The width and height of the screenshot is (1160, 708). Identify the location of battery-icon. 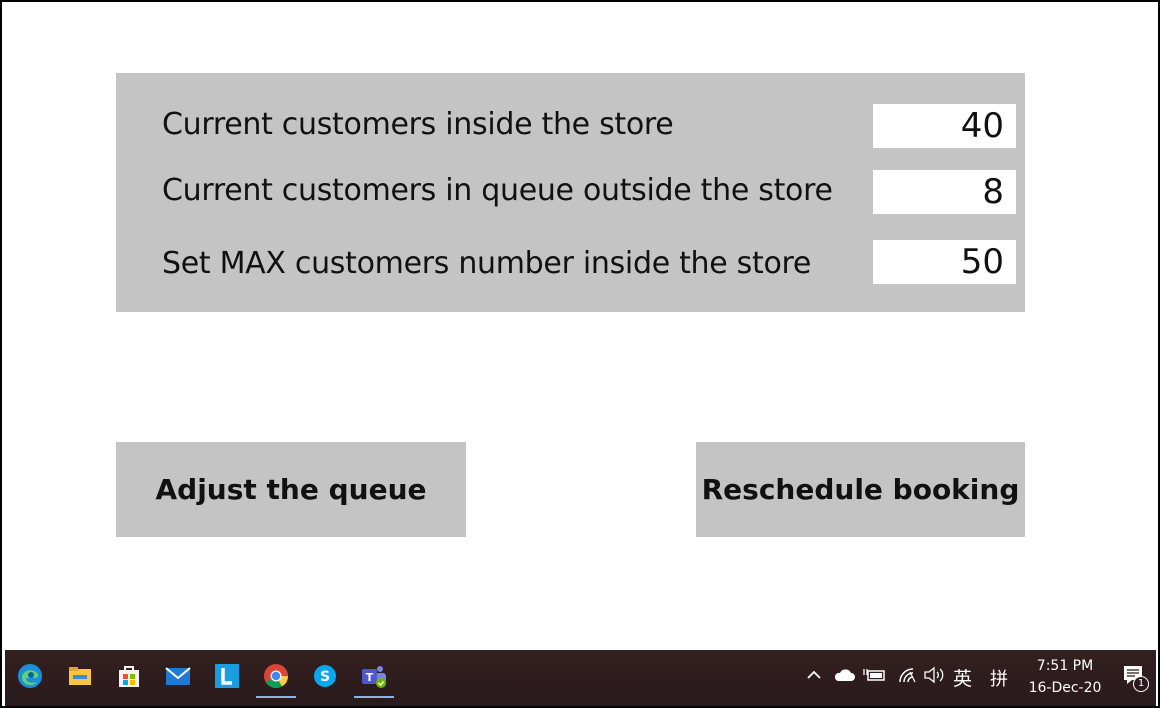
(875, 677).